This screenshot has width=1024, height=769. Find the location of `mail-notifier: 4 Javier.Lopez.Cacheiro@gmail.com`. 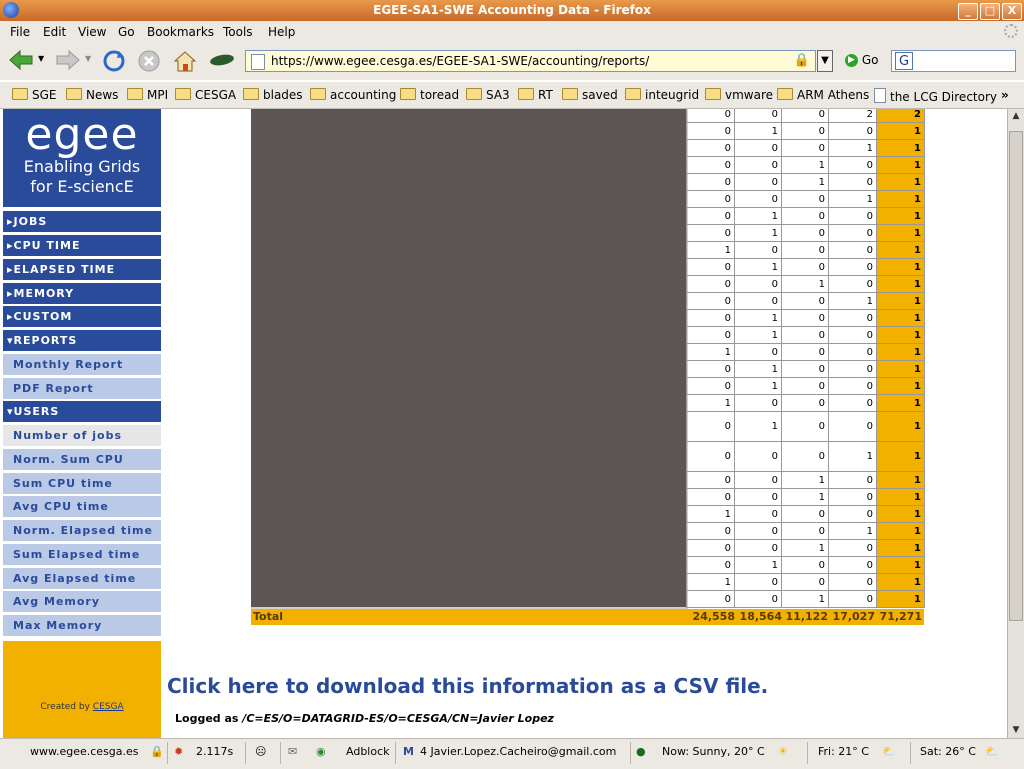

mail-notifier: 4 Javier.Lopez.Cacheiro@gmail.com is located at coordinates (518, 751).